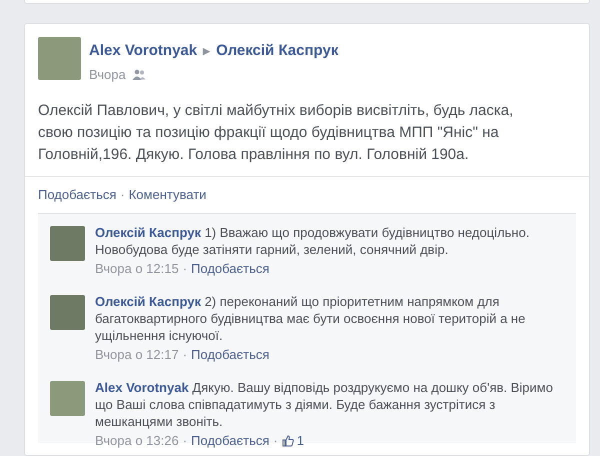  I want to click on comment-text: Олексій Каспрук 1) Вважаю що продовжувати будівництво недоцільно. Новобудова буде затіняти гарний, зелений, сонячний двір., so click(312, 241).